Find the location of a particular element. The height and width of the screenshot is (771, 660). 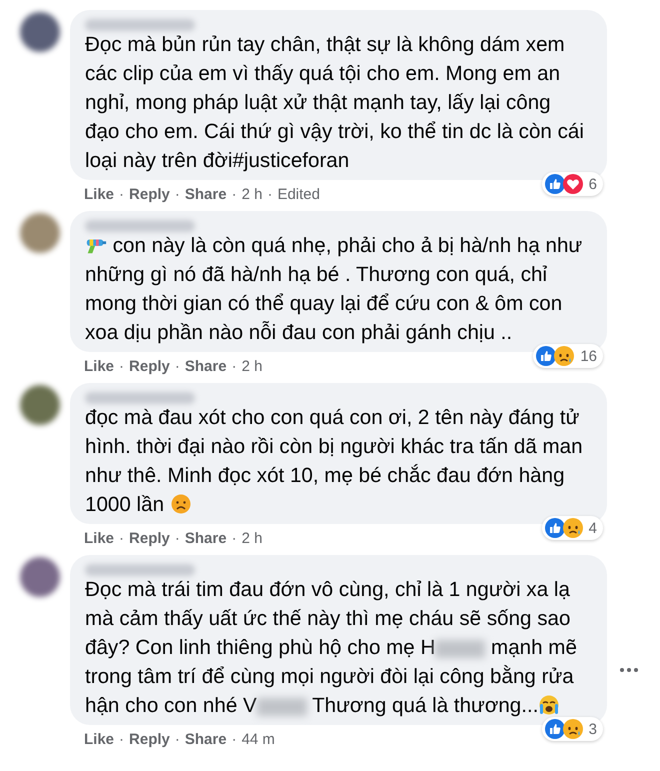

comment-meta: Edited is located at coordinates (298, 194).